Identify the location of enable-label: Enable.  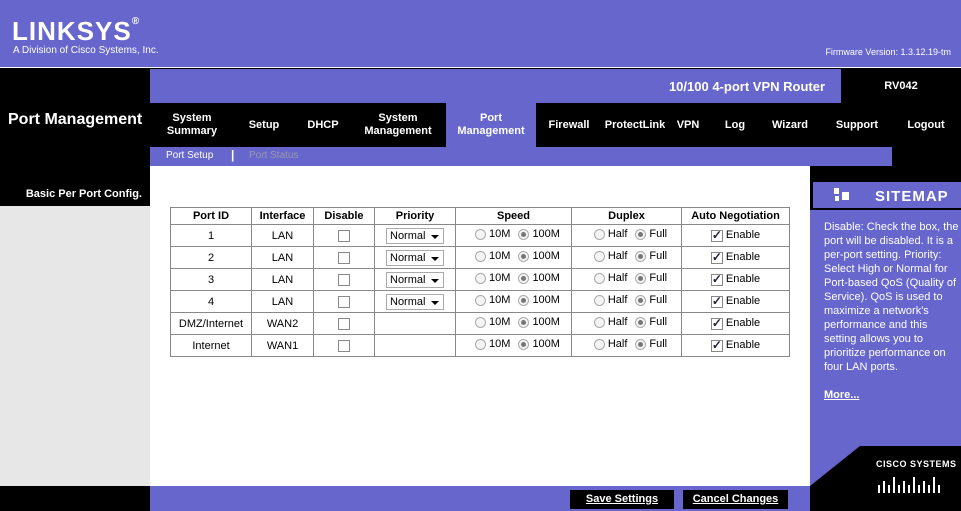
(743, 323).